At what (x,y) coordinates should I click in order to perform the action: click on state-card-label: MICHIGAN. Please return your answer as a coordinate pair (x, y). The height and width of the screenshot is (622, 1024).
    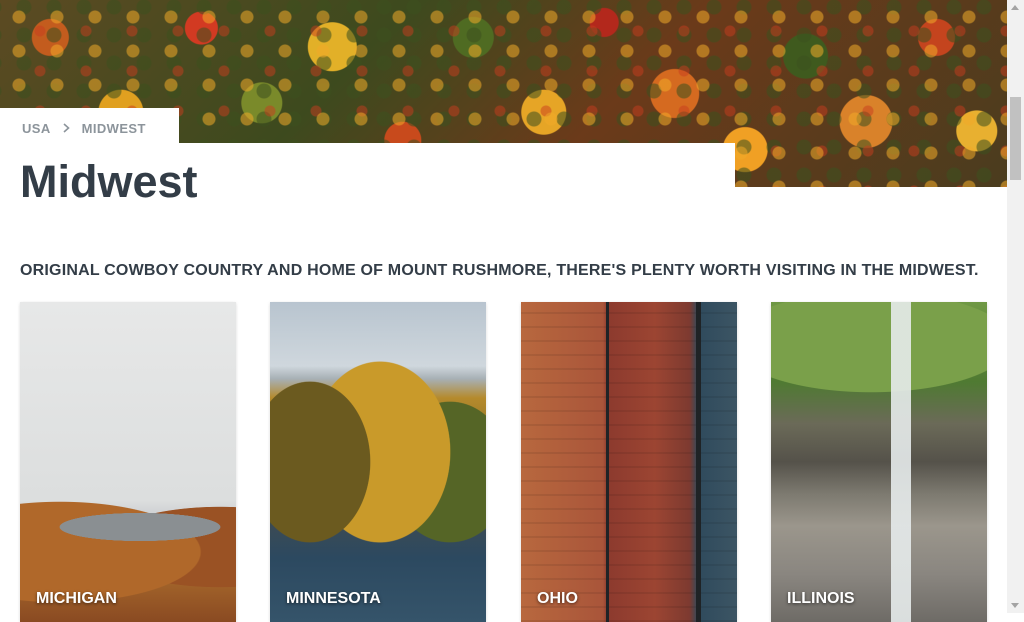
    Looking at the image, I should click on (76, 598).